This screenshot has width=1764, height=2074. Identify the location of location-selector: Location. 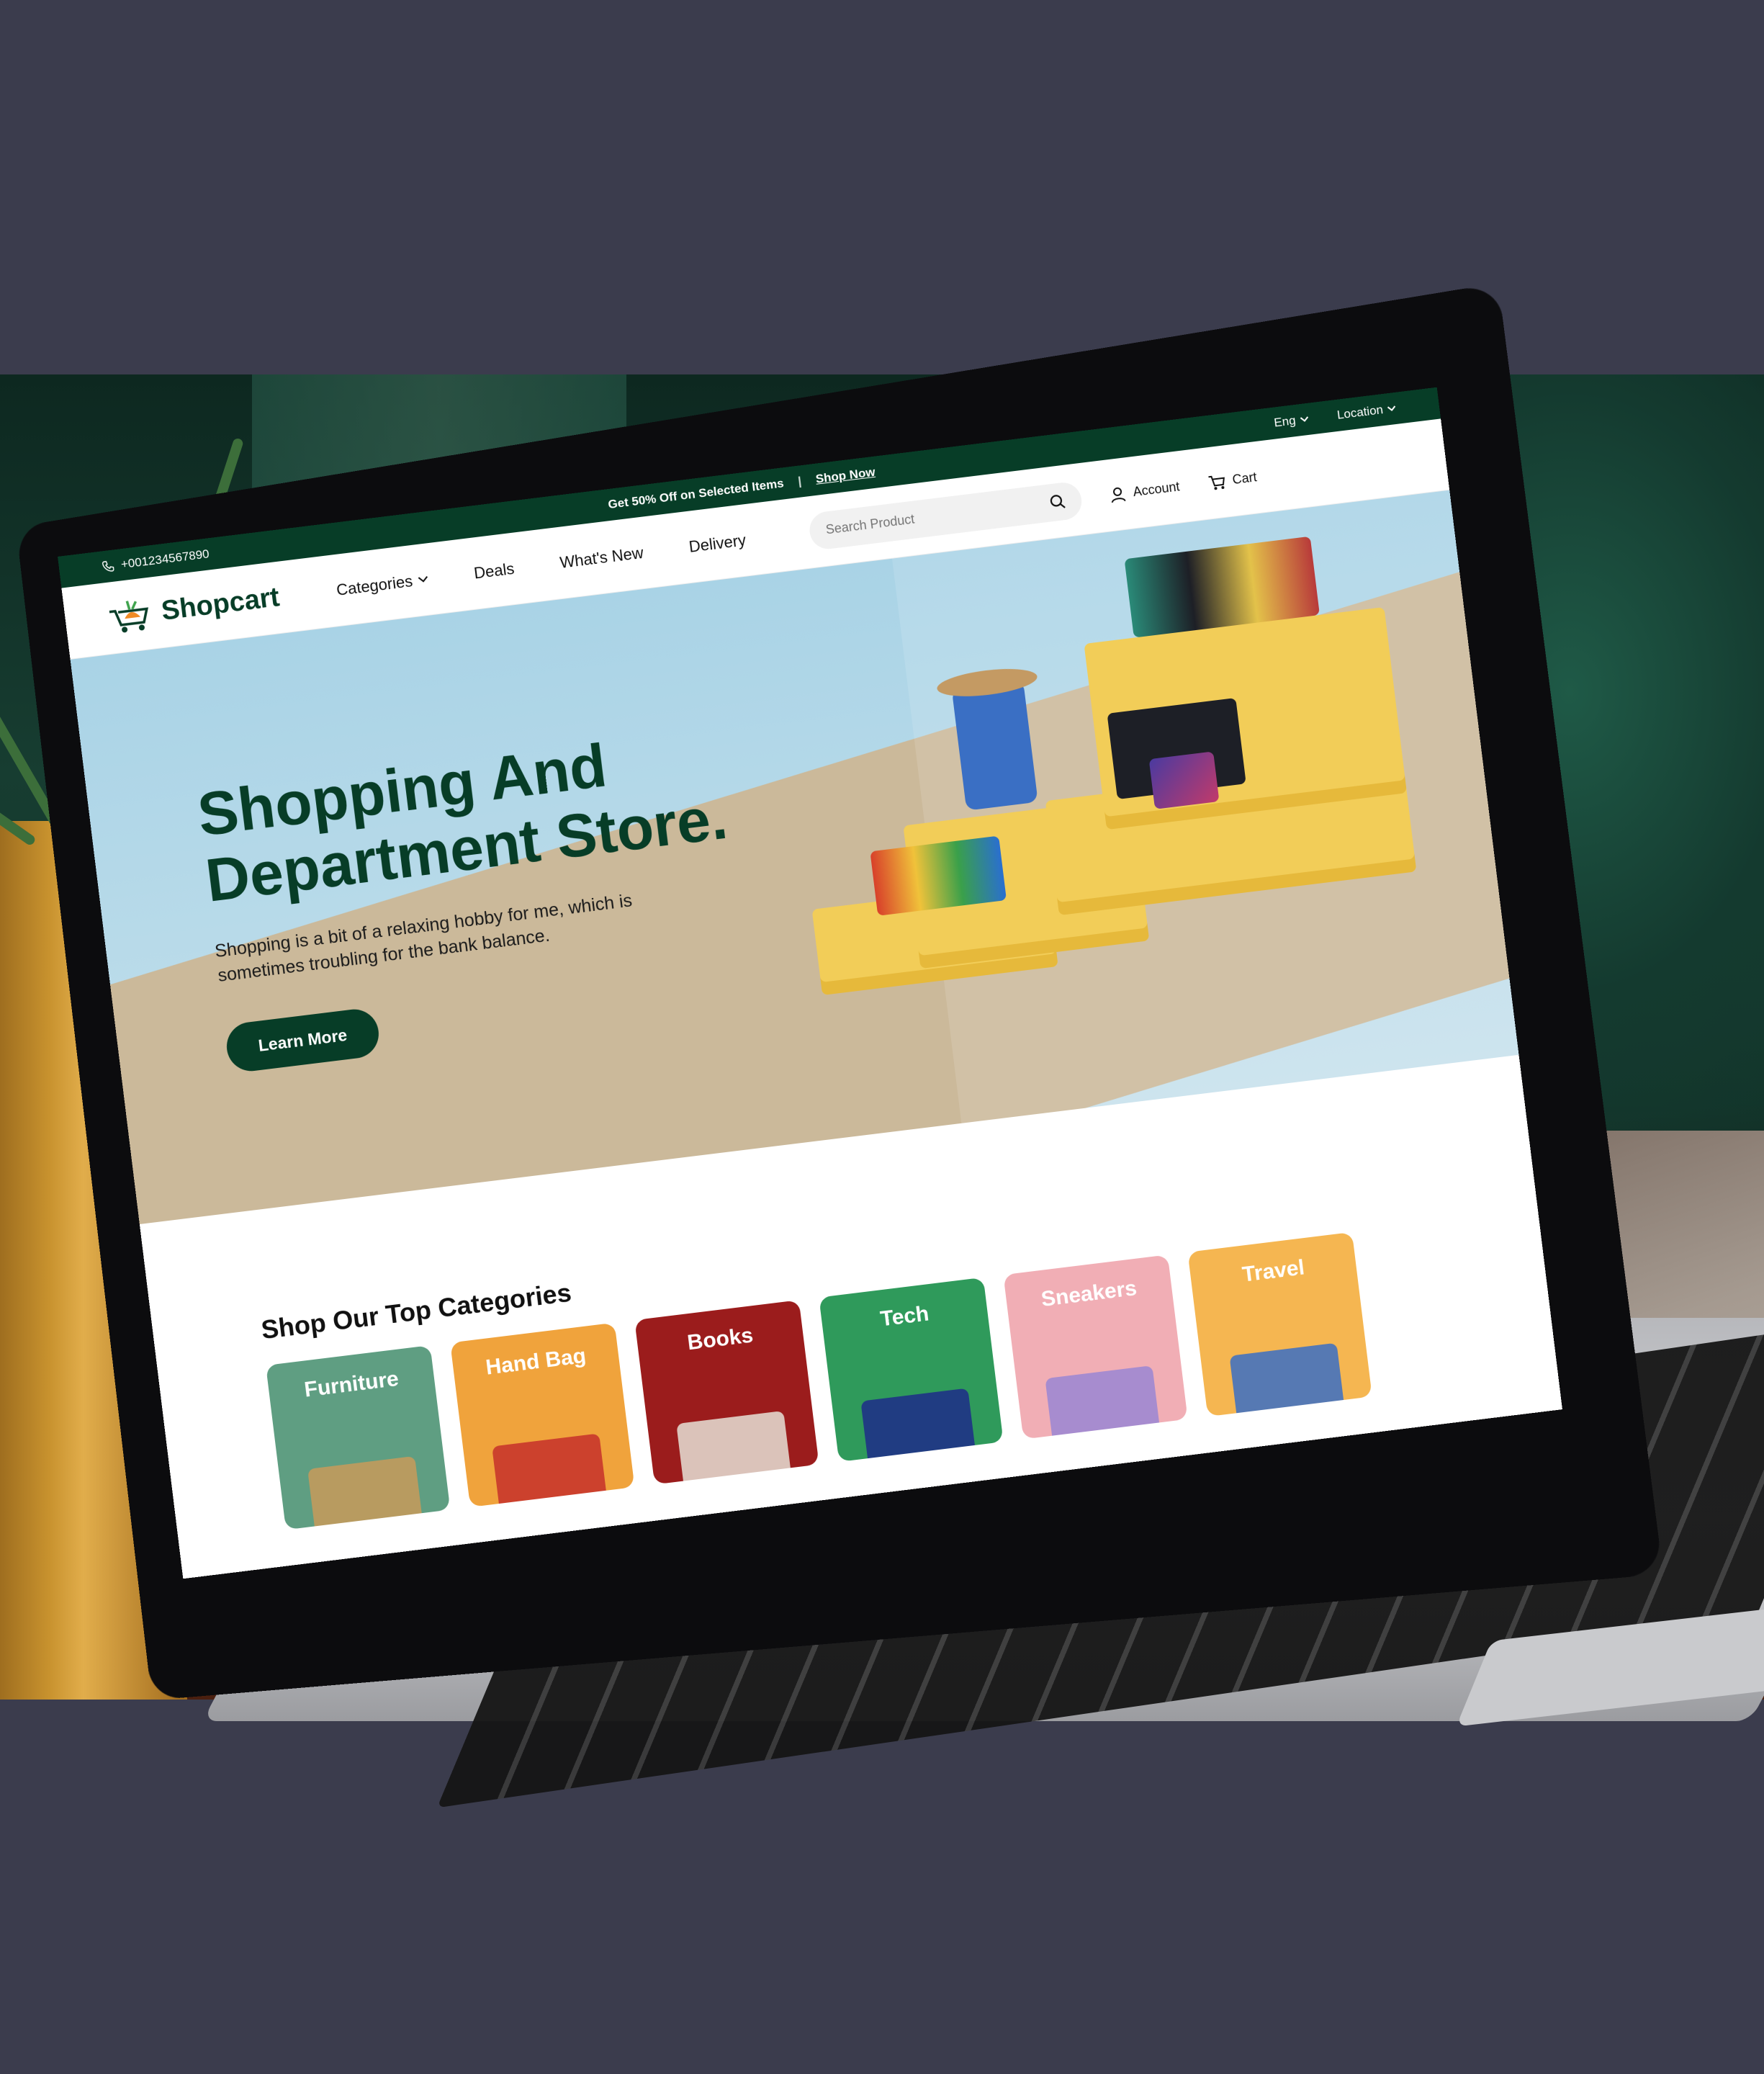
(1366, 412).